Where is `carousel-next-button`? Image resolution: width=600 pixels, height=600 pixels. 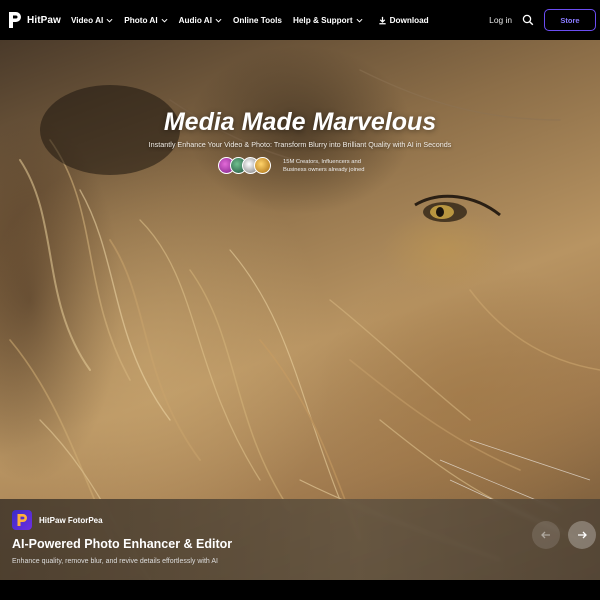
carousel-next-button is located at coordinates (582, 535).